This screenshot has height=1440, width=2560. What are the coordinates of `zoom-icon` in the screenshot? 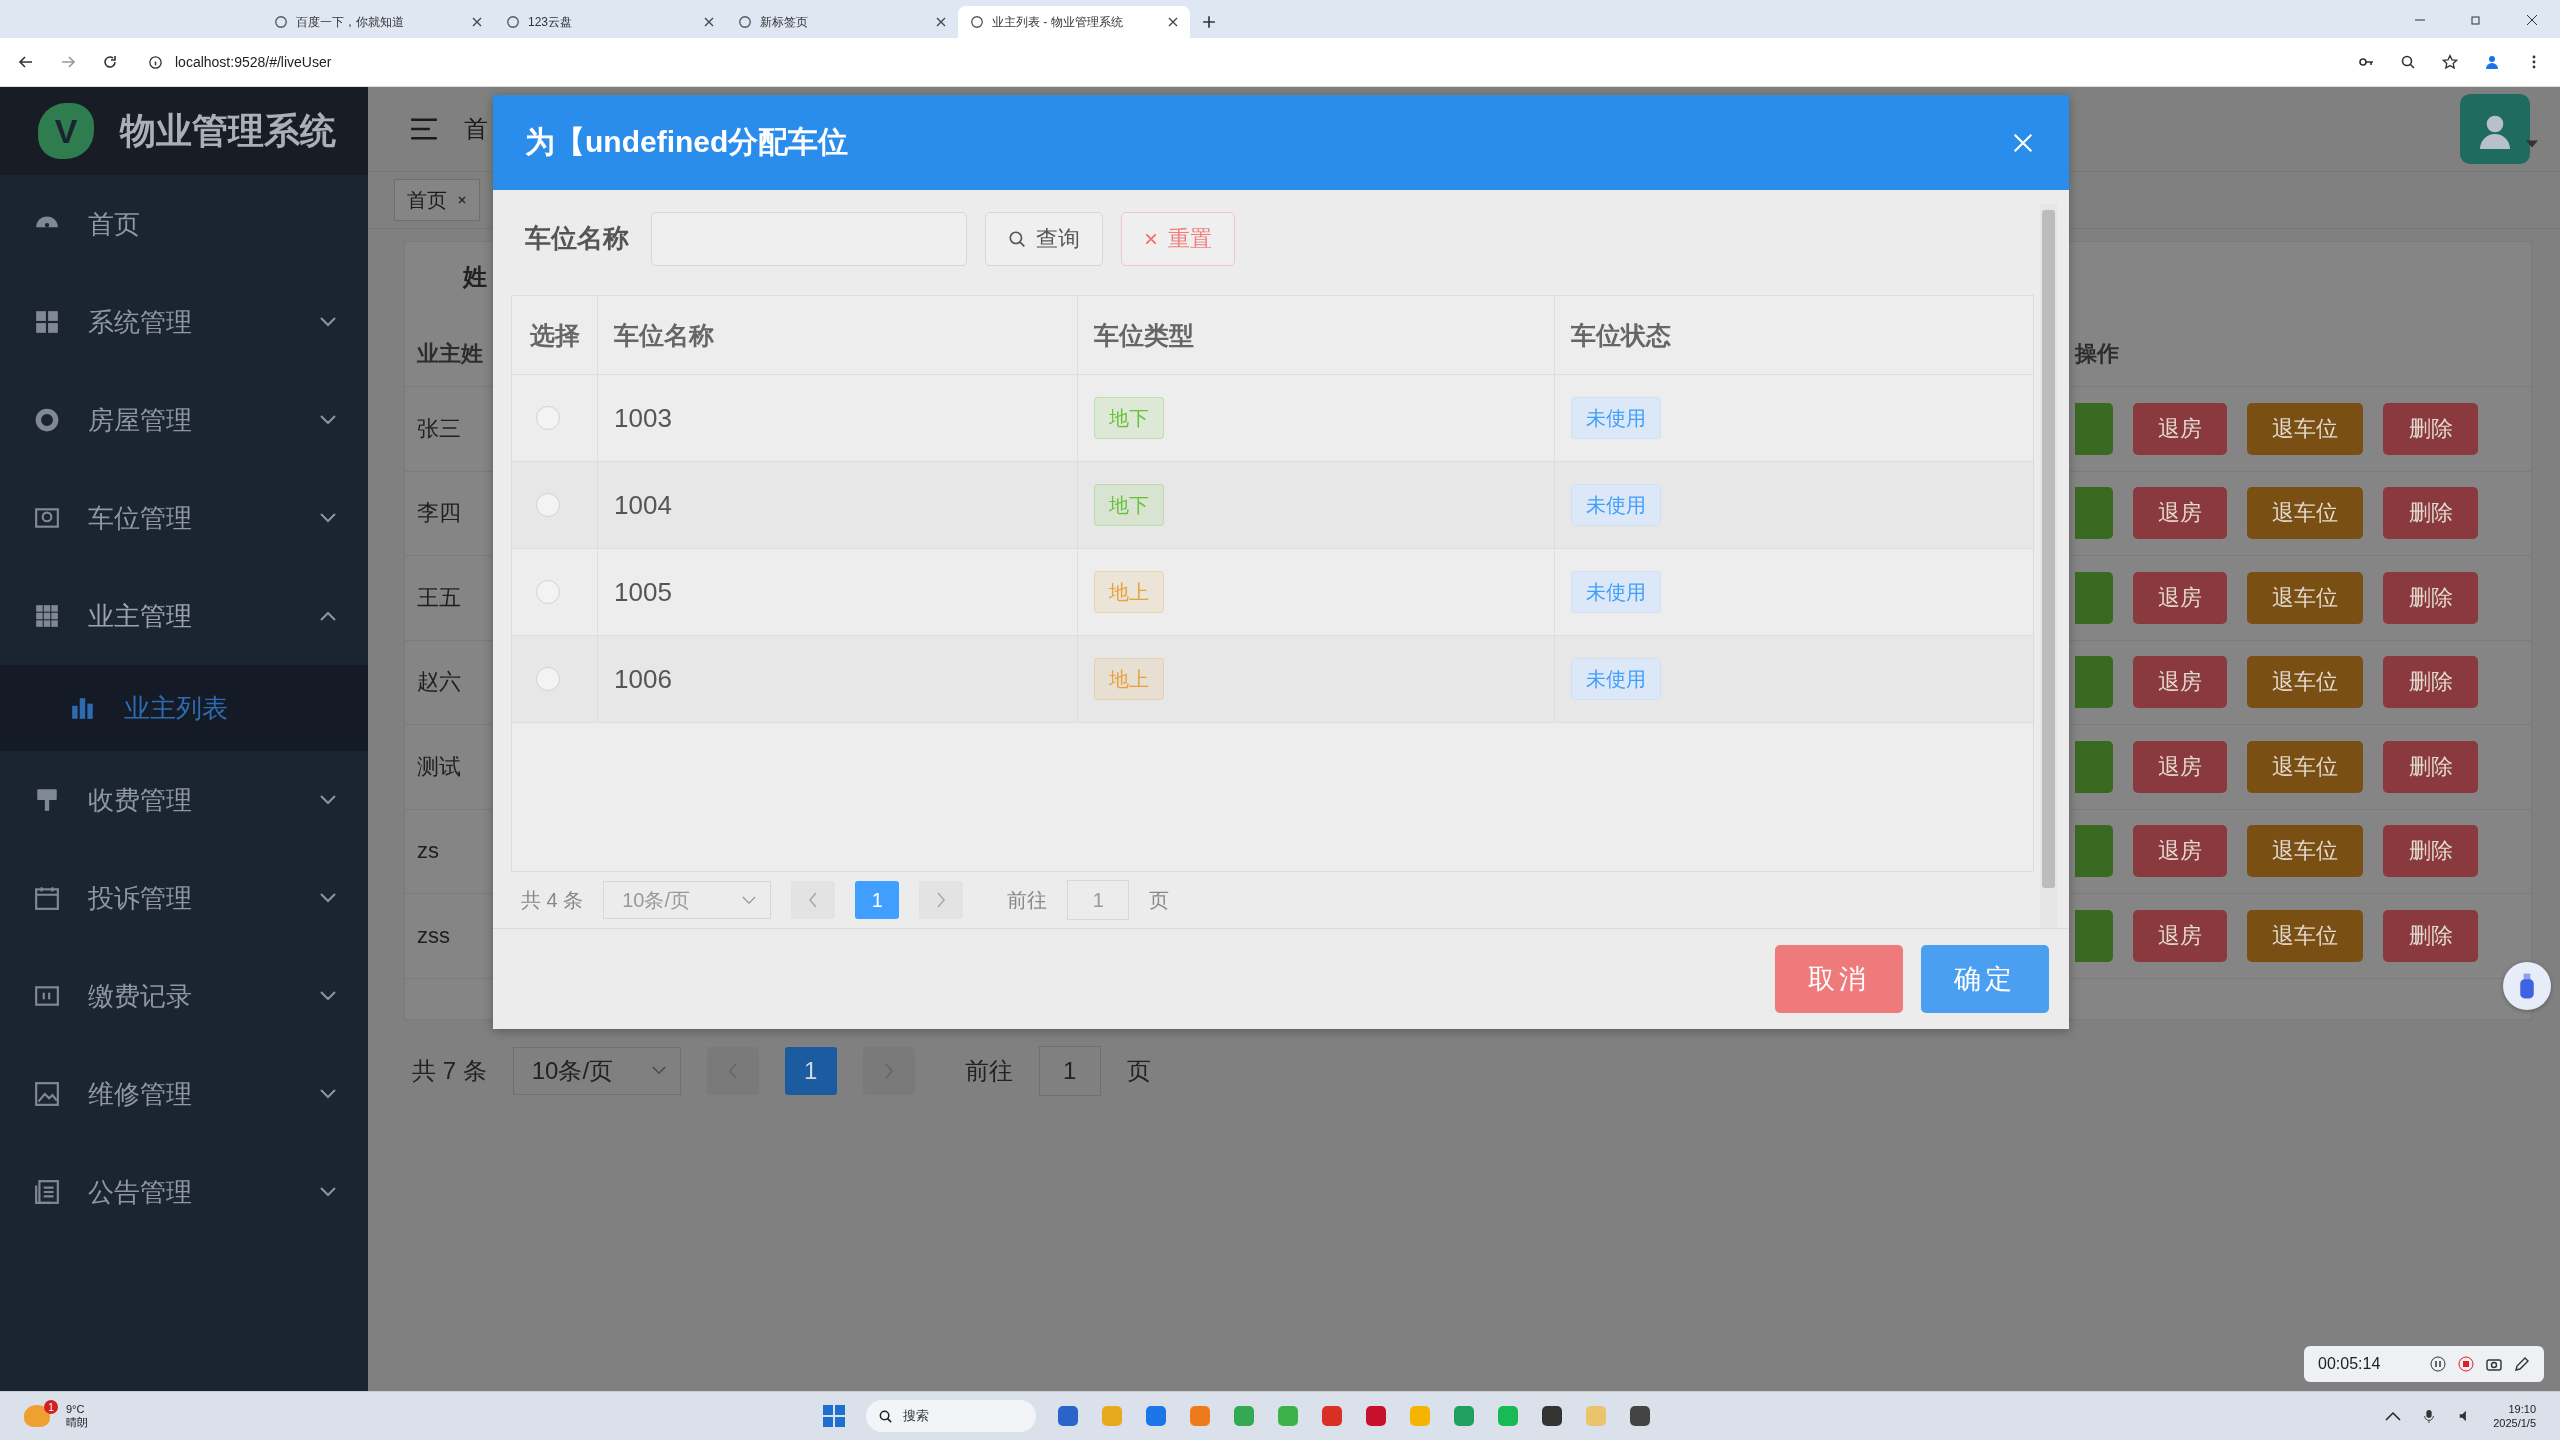 It's located at (2408, 62).